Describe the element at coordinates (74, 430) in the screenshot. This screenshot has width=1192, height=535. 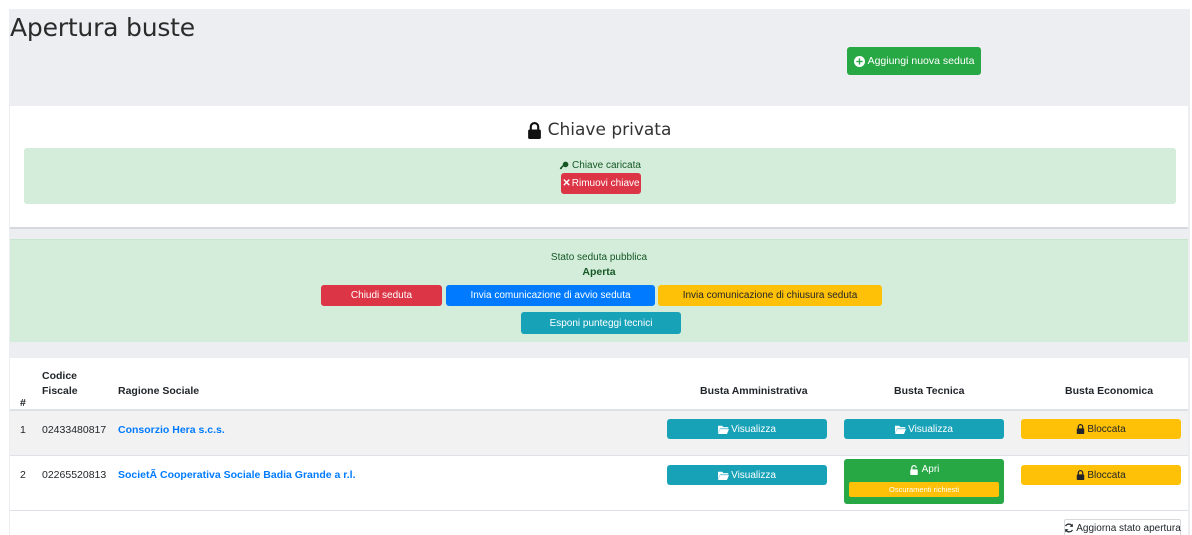
I see `row-fiscal-code: 02433480817` at that location.